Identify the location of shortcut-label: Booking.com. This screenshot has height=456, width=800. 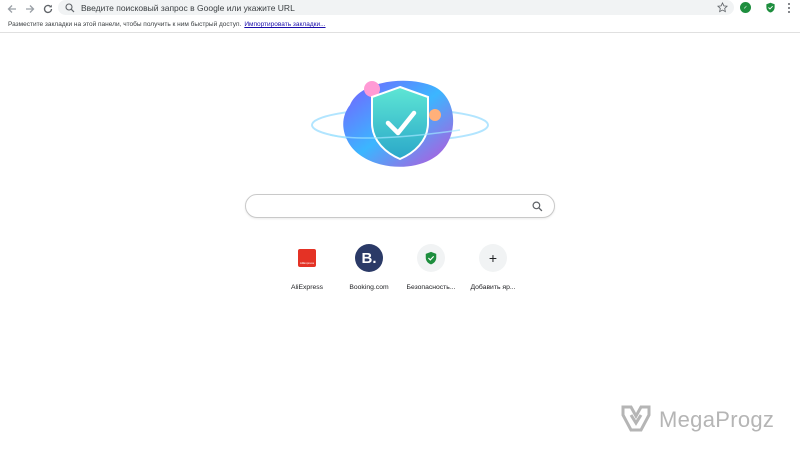
(369, 287).